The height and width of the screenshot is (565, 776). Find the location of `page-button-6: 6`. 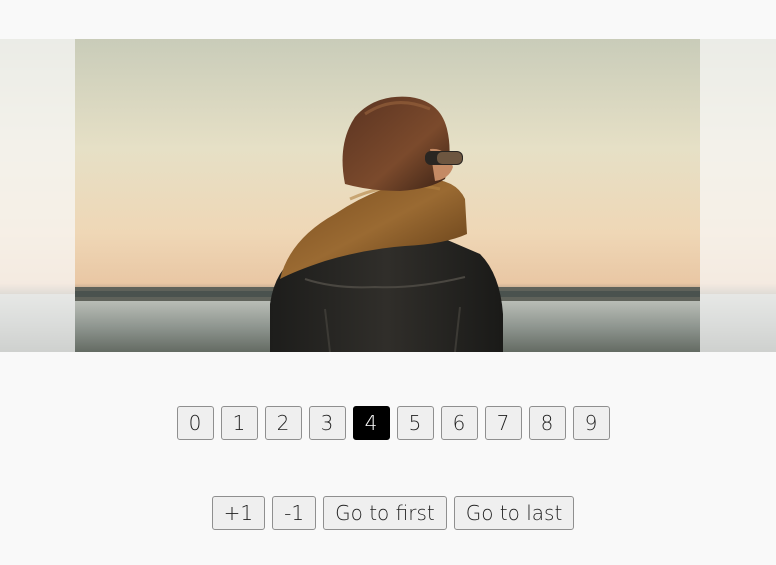

page-button-6: 6 is located at coordinates (459, 423).